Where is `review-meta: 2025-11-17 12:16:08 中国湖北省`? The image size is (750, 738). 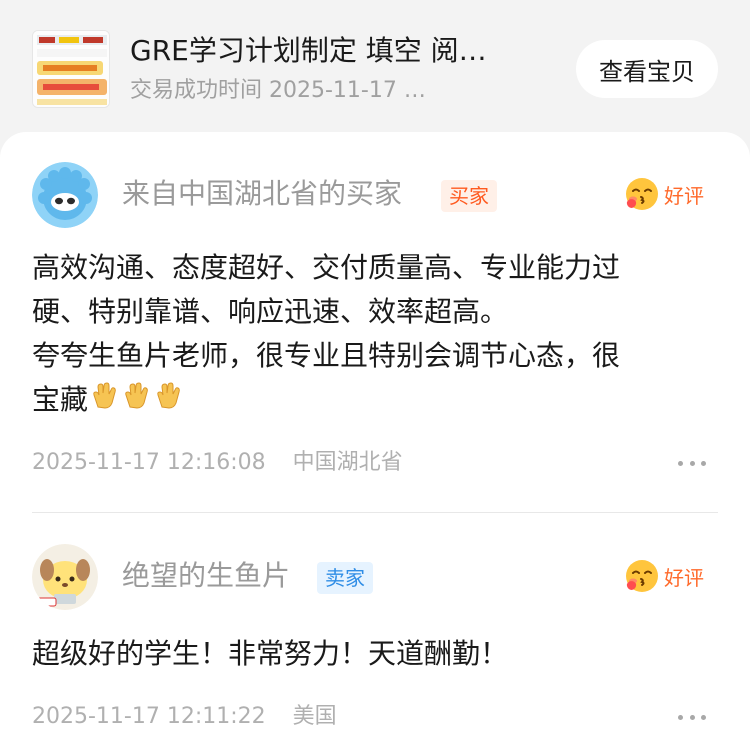 review-meta: 2025-11-17 12:16:08 中国湖北省 is located at coordinates (217, 463).